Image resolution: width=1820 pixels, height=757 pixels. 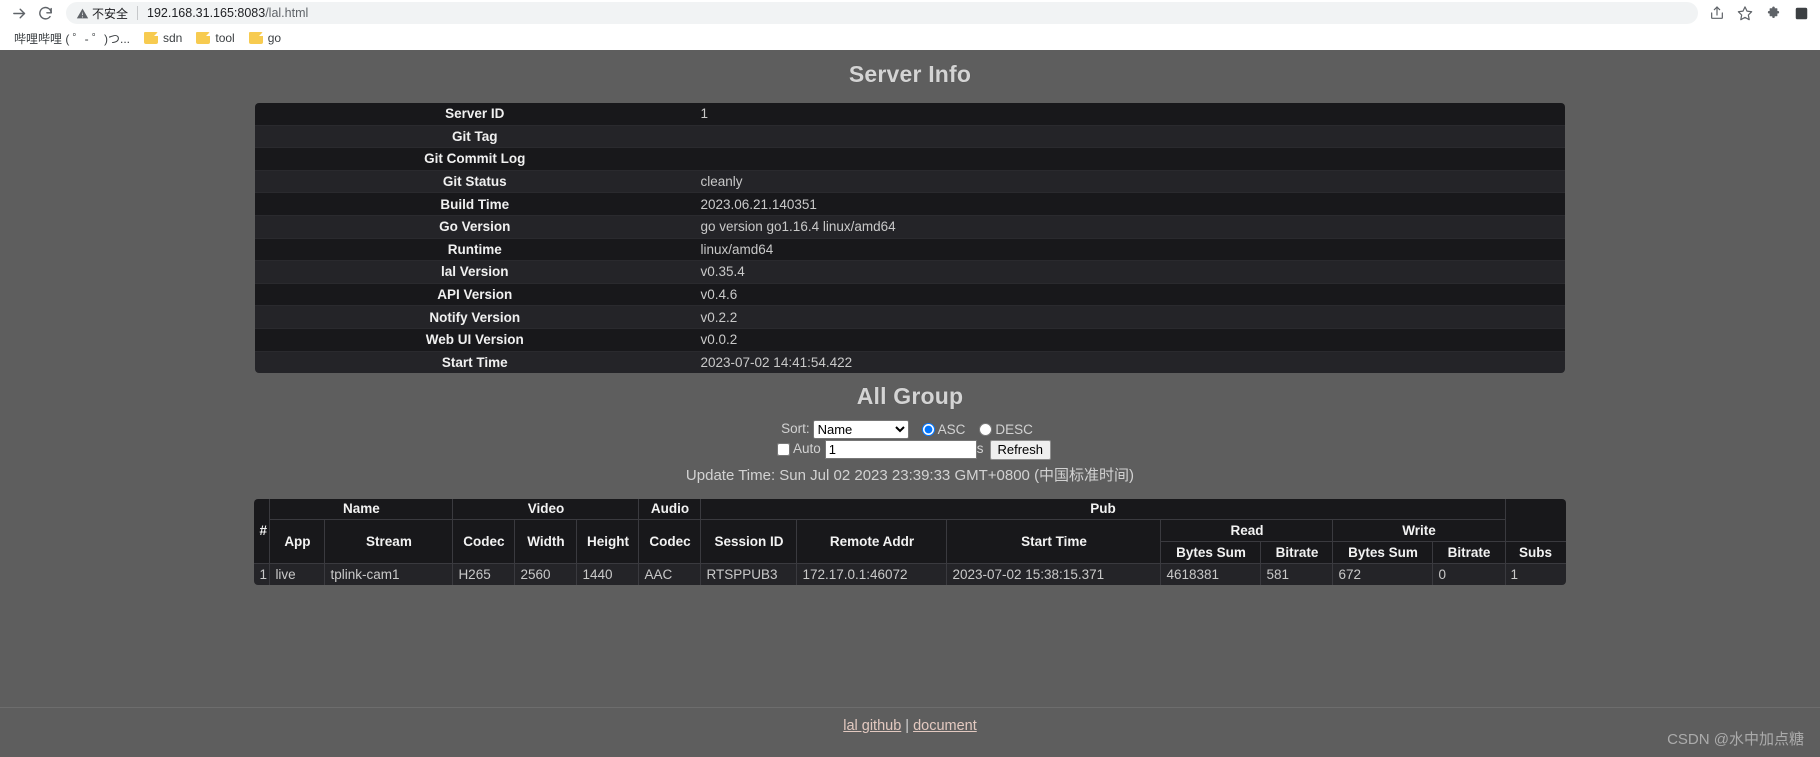 What do you see at coordinates (1759, 13) in the screenshot?
I see `toolbar-icons` at bounding box center [1759, 13].